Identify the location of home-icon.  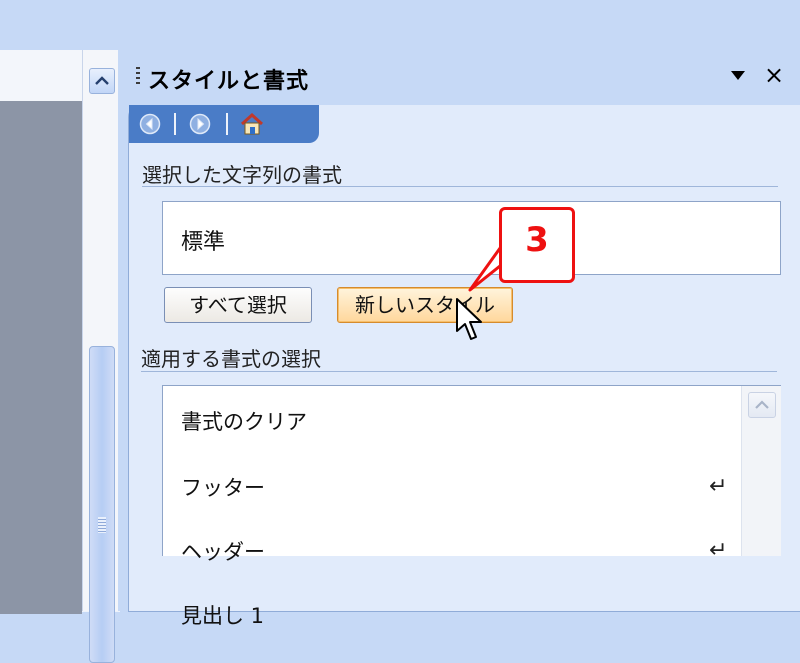
(252, 123).